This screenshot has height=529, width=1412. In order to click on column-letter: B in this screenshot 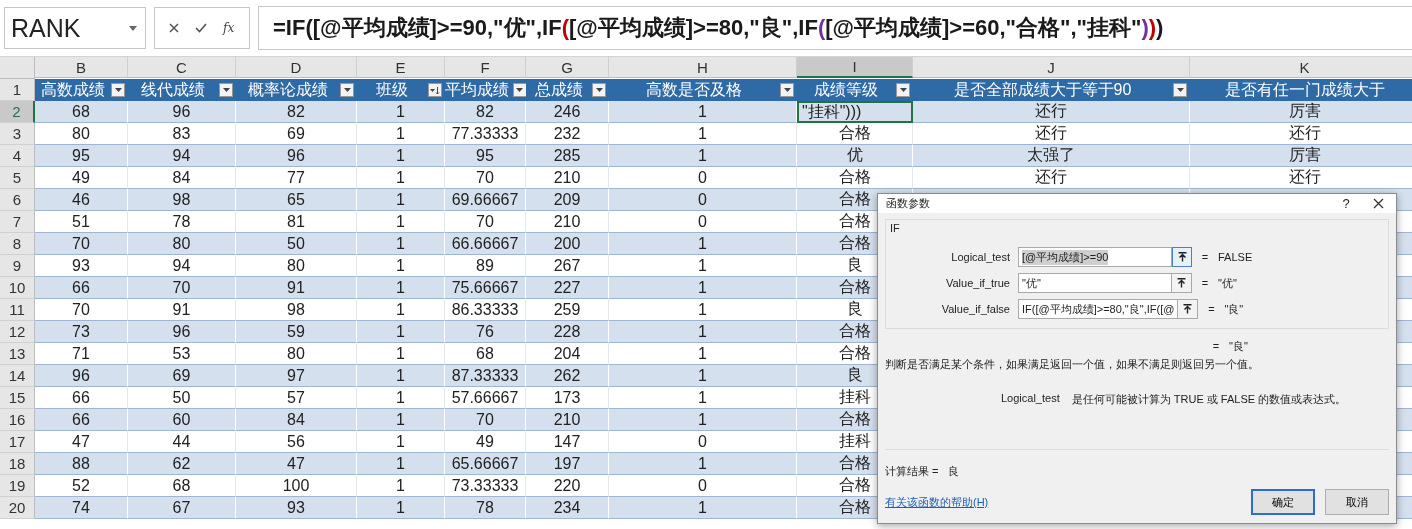, I will do `click(81, 67)`.